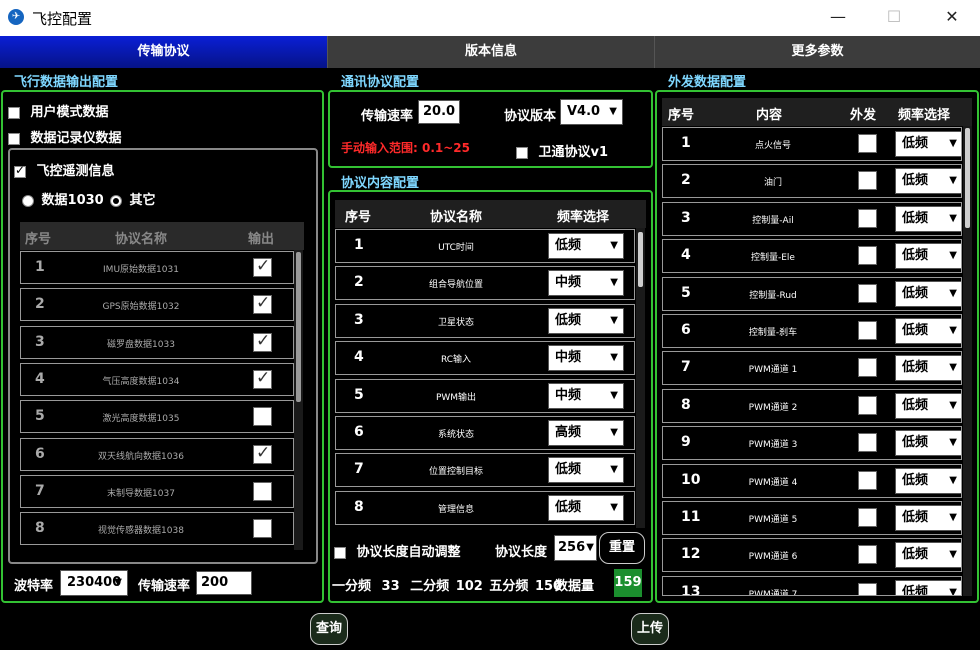 The height and width of the screenshot is (650, 980). I want to click on table-row: 6 系统状态 高频 ▼, so click(485, 433).